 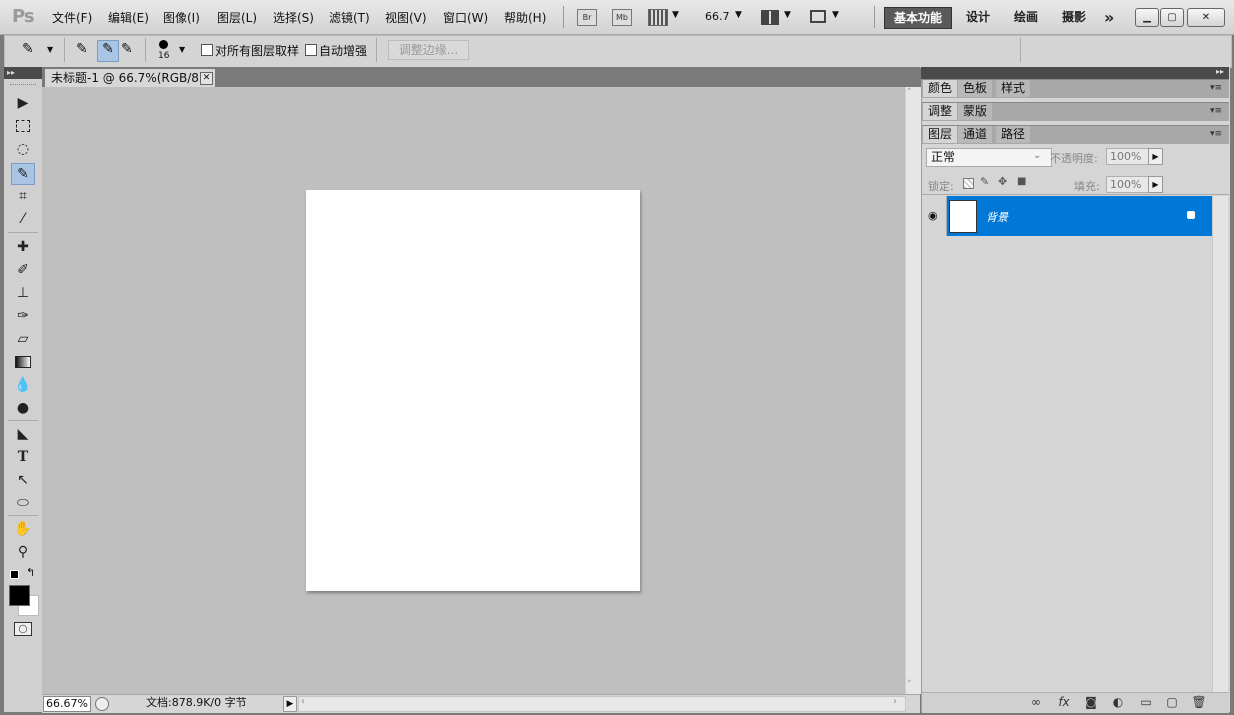 What do you see at coordinates (196, 703) in the screenshot?
I see `document-info: 文档:878.9K/0 字节` at bounding box center [196, 703].